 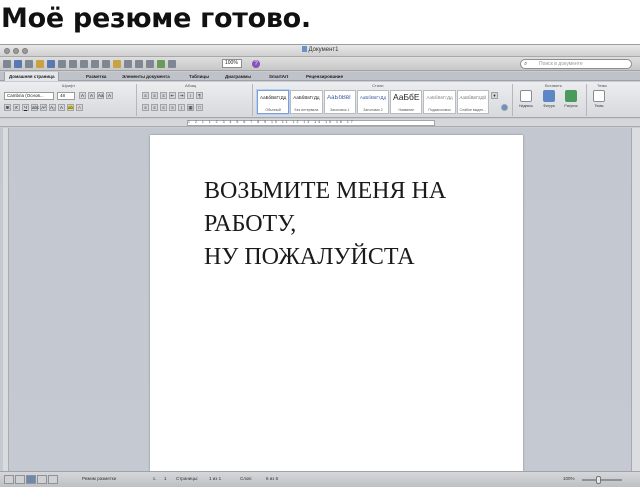 What do you see at coordinates (571, 99) in the screenshot?
I see `insert-picture-button: Рисунок` at bounding box center [571, 99].